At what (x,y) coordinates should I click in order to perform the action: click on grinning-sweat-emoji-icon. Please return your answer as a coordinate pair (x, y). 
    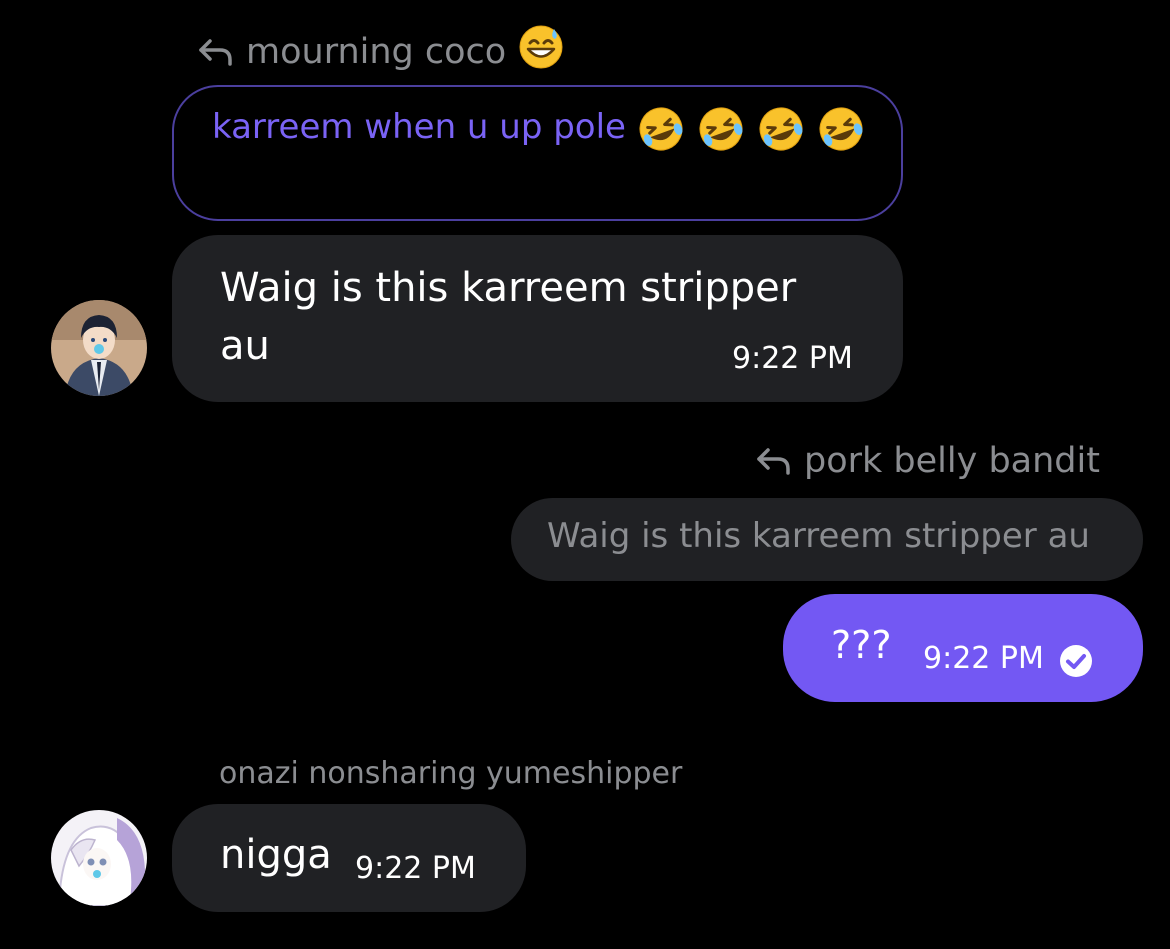
    Looking at the image, I should click on (541, 51).